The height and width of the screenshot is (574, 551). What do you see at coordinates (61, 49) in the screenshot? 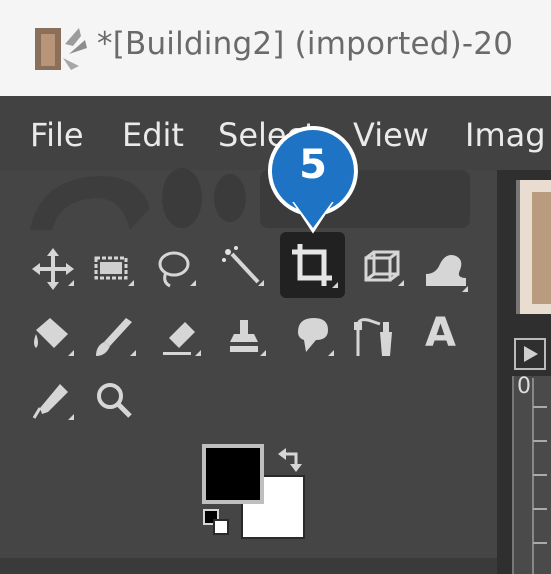
I see `gimp-app-icon` at bounding box center [61, 49].